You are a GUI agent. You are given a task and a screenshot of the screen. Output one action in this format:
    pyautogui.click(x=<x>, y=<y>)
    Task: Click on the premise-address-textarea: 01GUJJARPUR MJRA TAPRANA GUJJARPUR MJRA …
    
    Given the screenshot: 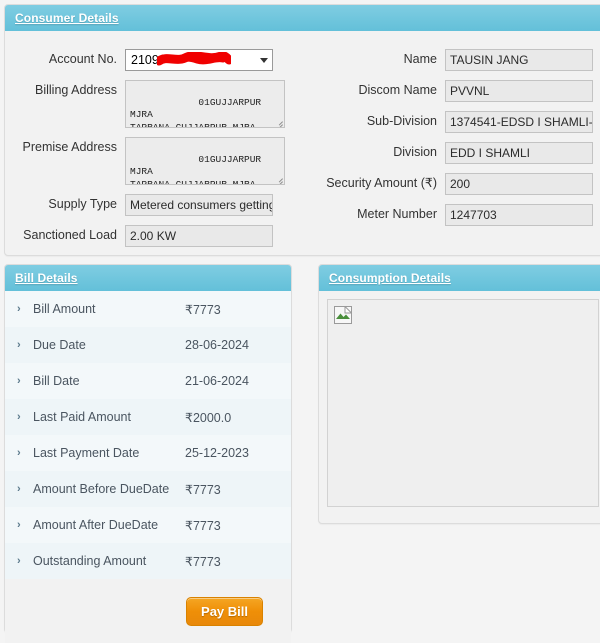 What is the action you would take?
    pyautogui.click(x=205, y=161)
    